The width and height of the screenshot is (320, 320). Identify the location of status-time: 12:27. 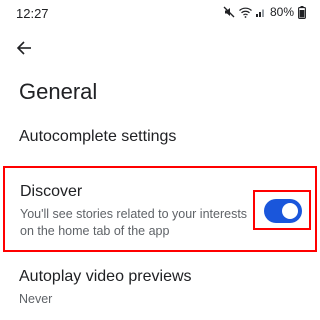
(32, 13).